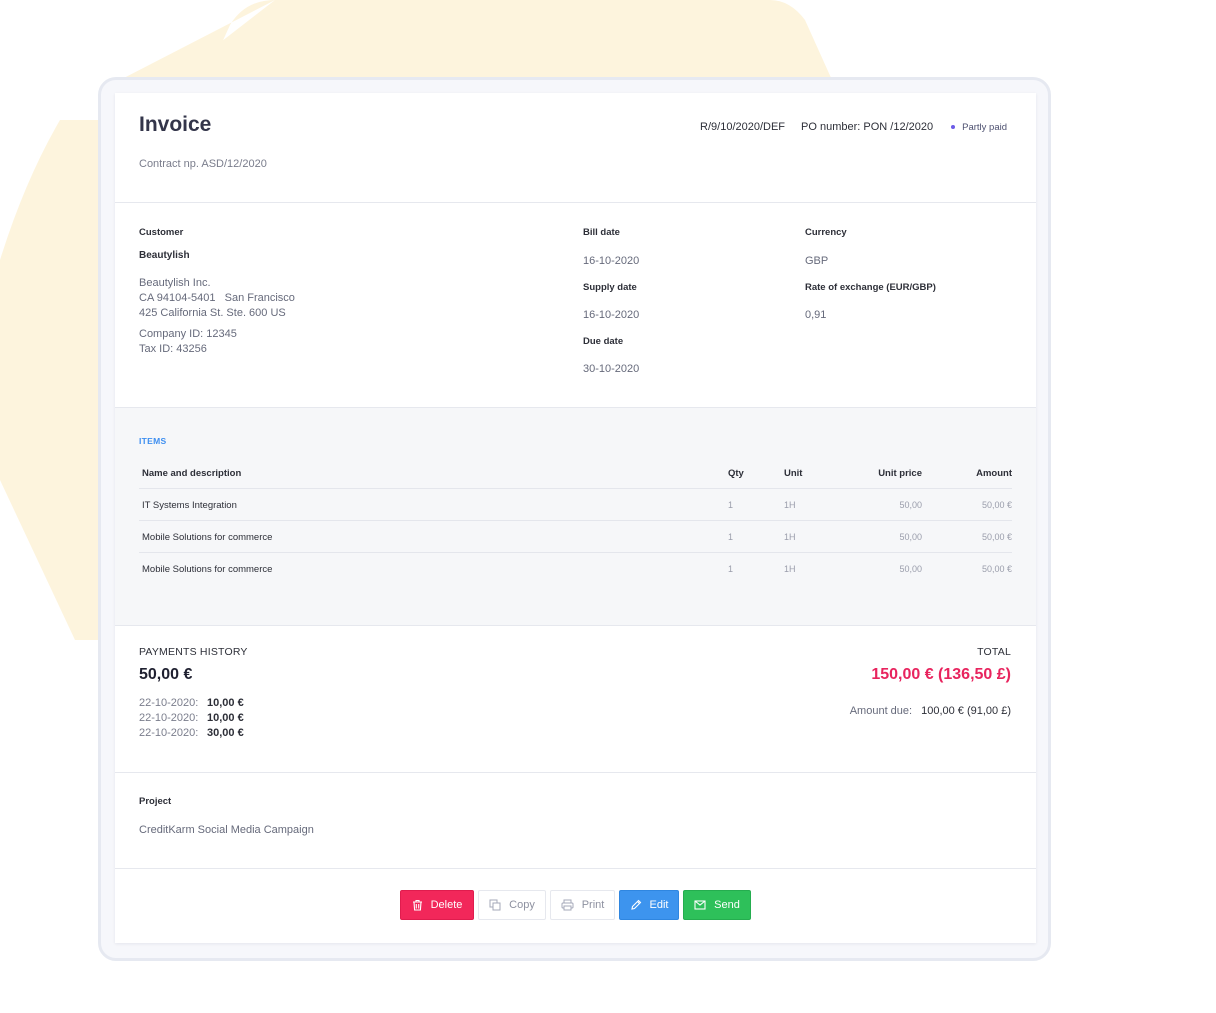  I want to click on currency-value: GBP, so click(817, 261).